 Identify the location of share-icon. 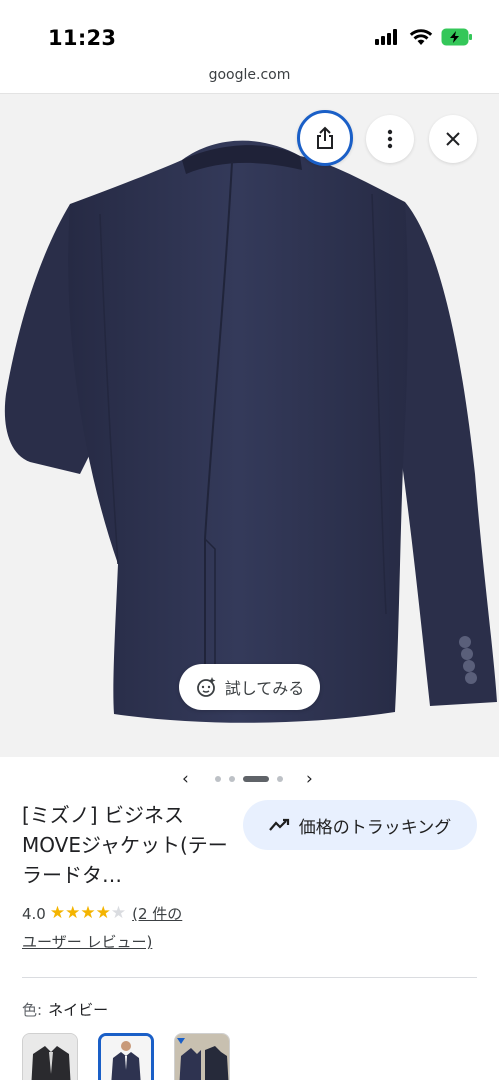
(325, 137).